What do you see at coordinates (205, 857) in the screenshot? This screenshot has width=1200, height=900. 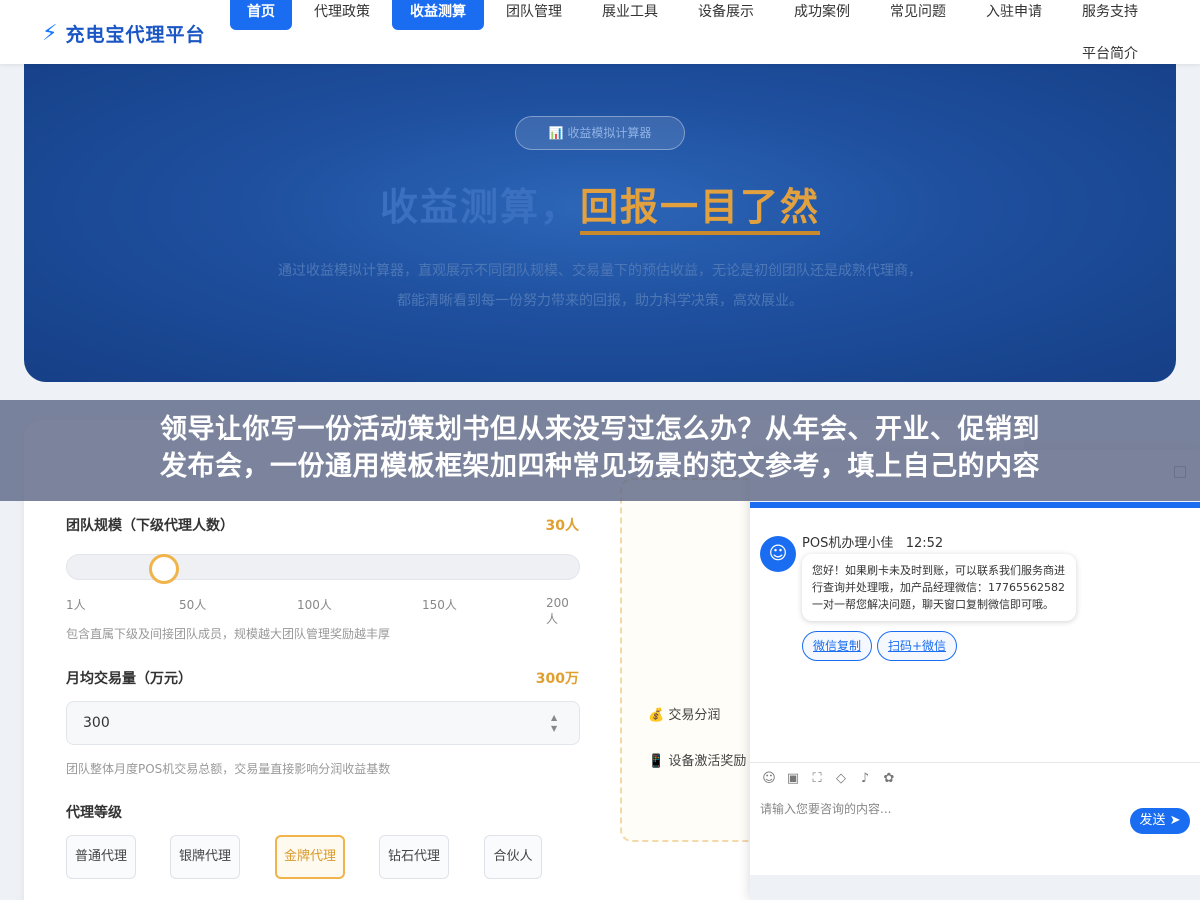 I see `level-option-silver: 银牌代理` at bounding box center [205, 857].